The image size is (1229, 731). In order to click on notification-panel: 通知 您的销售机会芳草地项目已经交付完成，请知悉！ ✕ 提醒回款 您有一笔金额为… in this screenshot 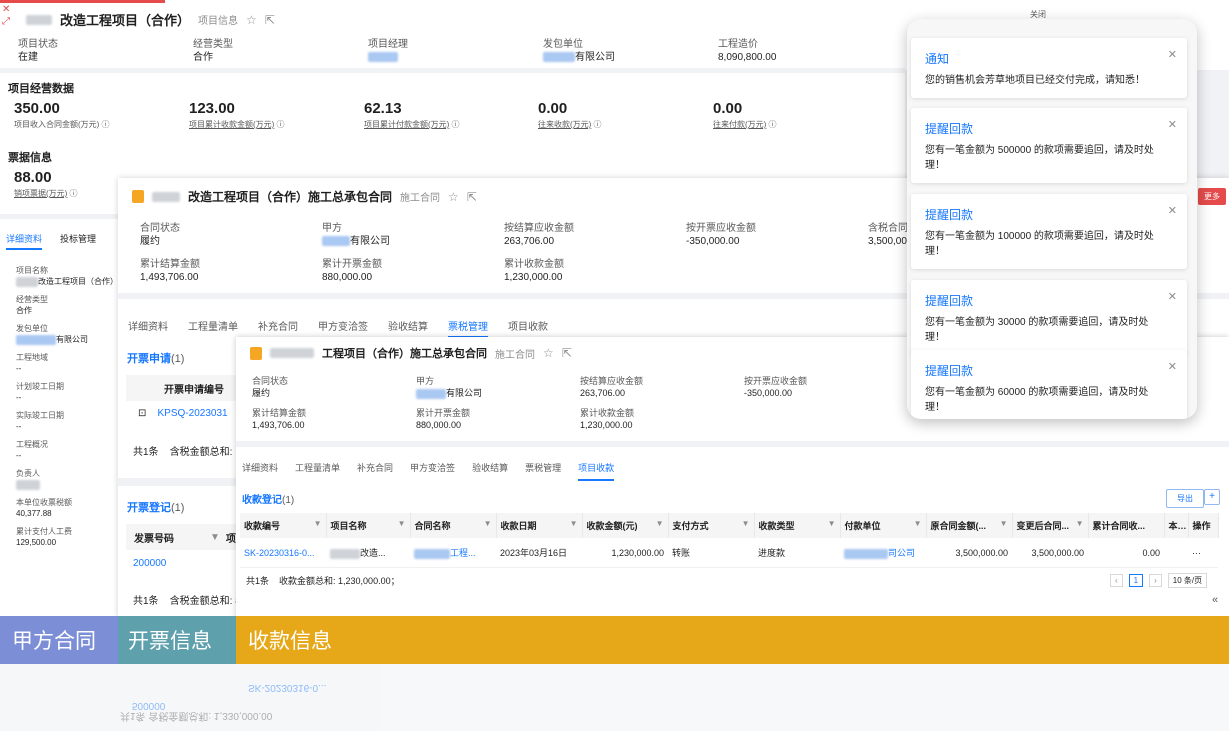, I will do `click(1052, 219)`.